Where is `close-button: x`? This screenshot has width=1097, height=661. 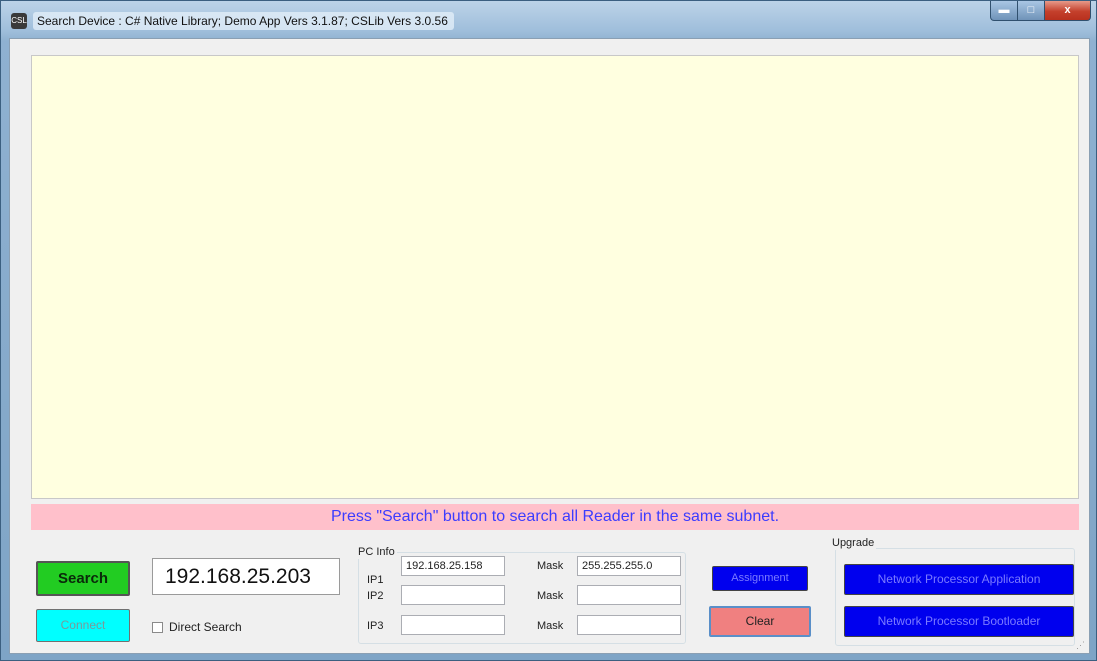 close-button: x is located at coordinates (1068, 11).